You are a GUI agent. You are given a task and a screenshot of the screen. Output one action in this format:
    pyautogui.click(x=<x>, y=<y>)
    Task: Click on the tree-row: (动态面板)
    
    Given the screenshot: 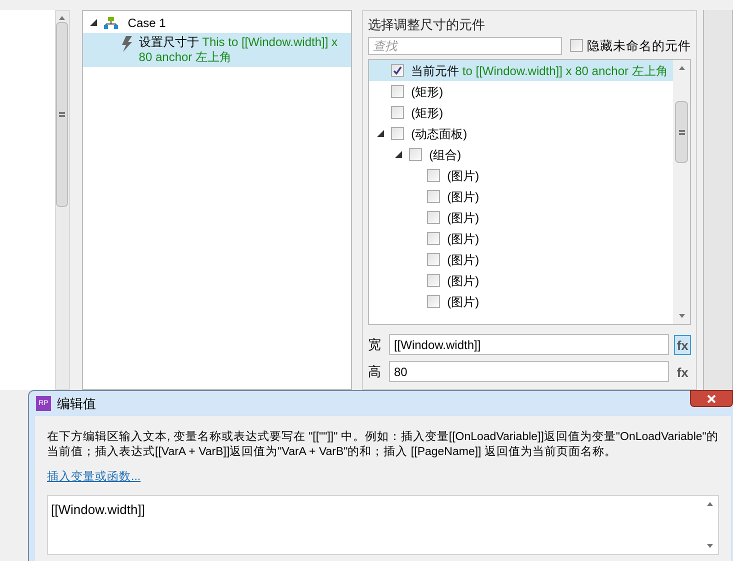 What is the action you would take?
    pyautogui.click(x=521, y=133)
    